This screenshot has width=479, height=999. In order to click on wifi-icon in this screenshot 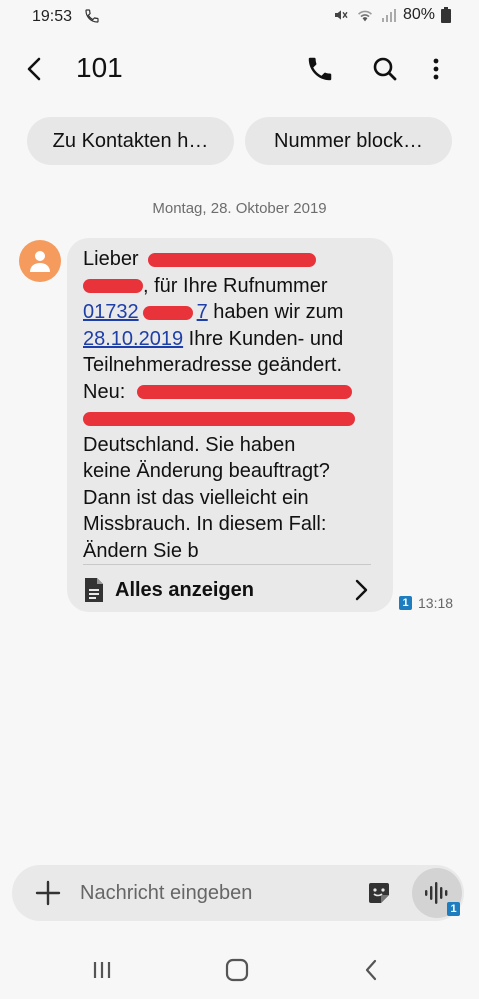, I will do `click(364, 16)`.